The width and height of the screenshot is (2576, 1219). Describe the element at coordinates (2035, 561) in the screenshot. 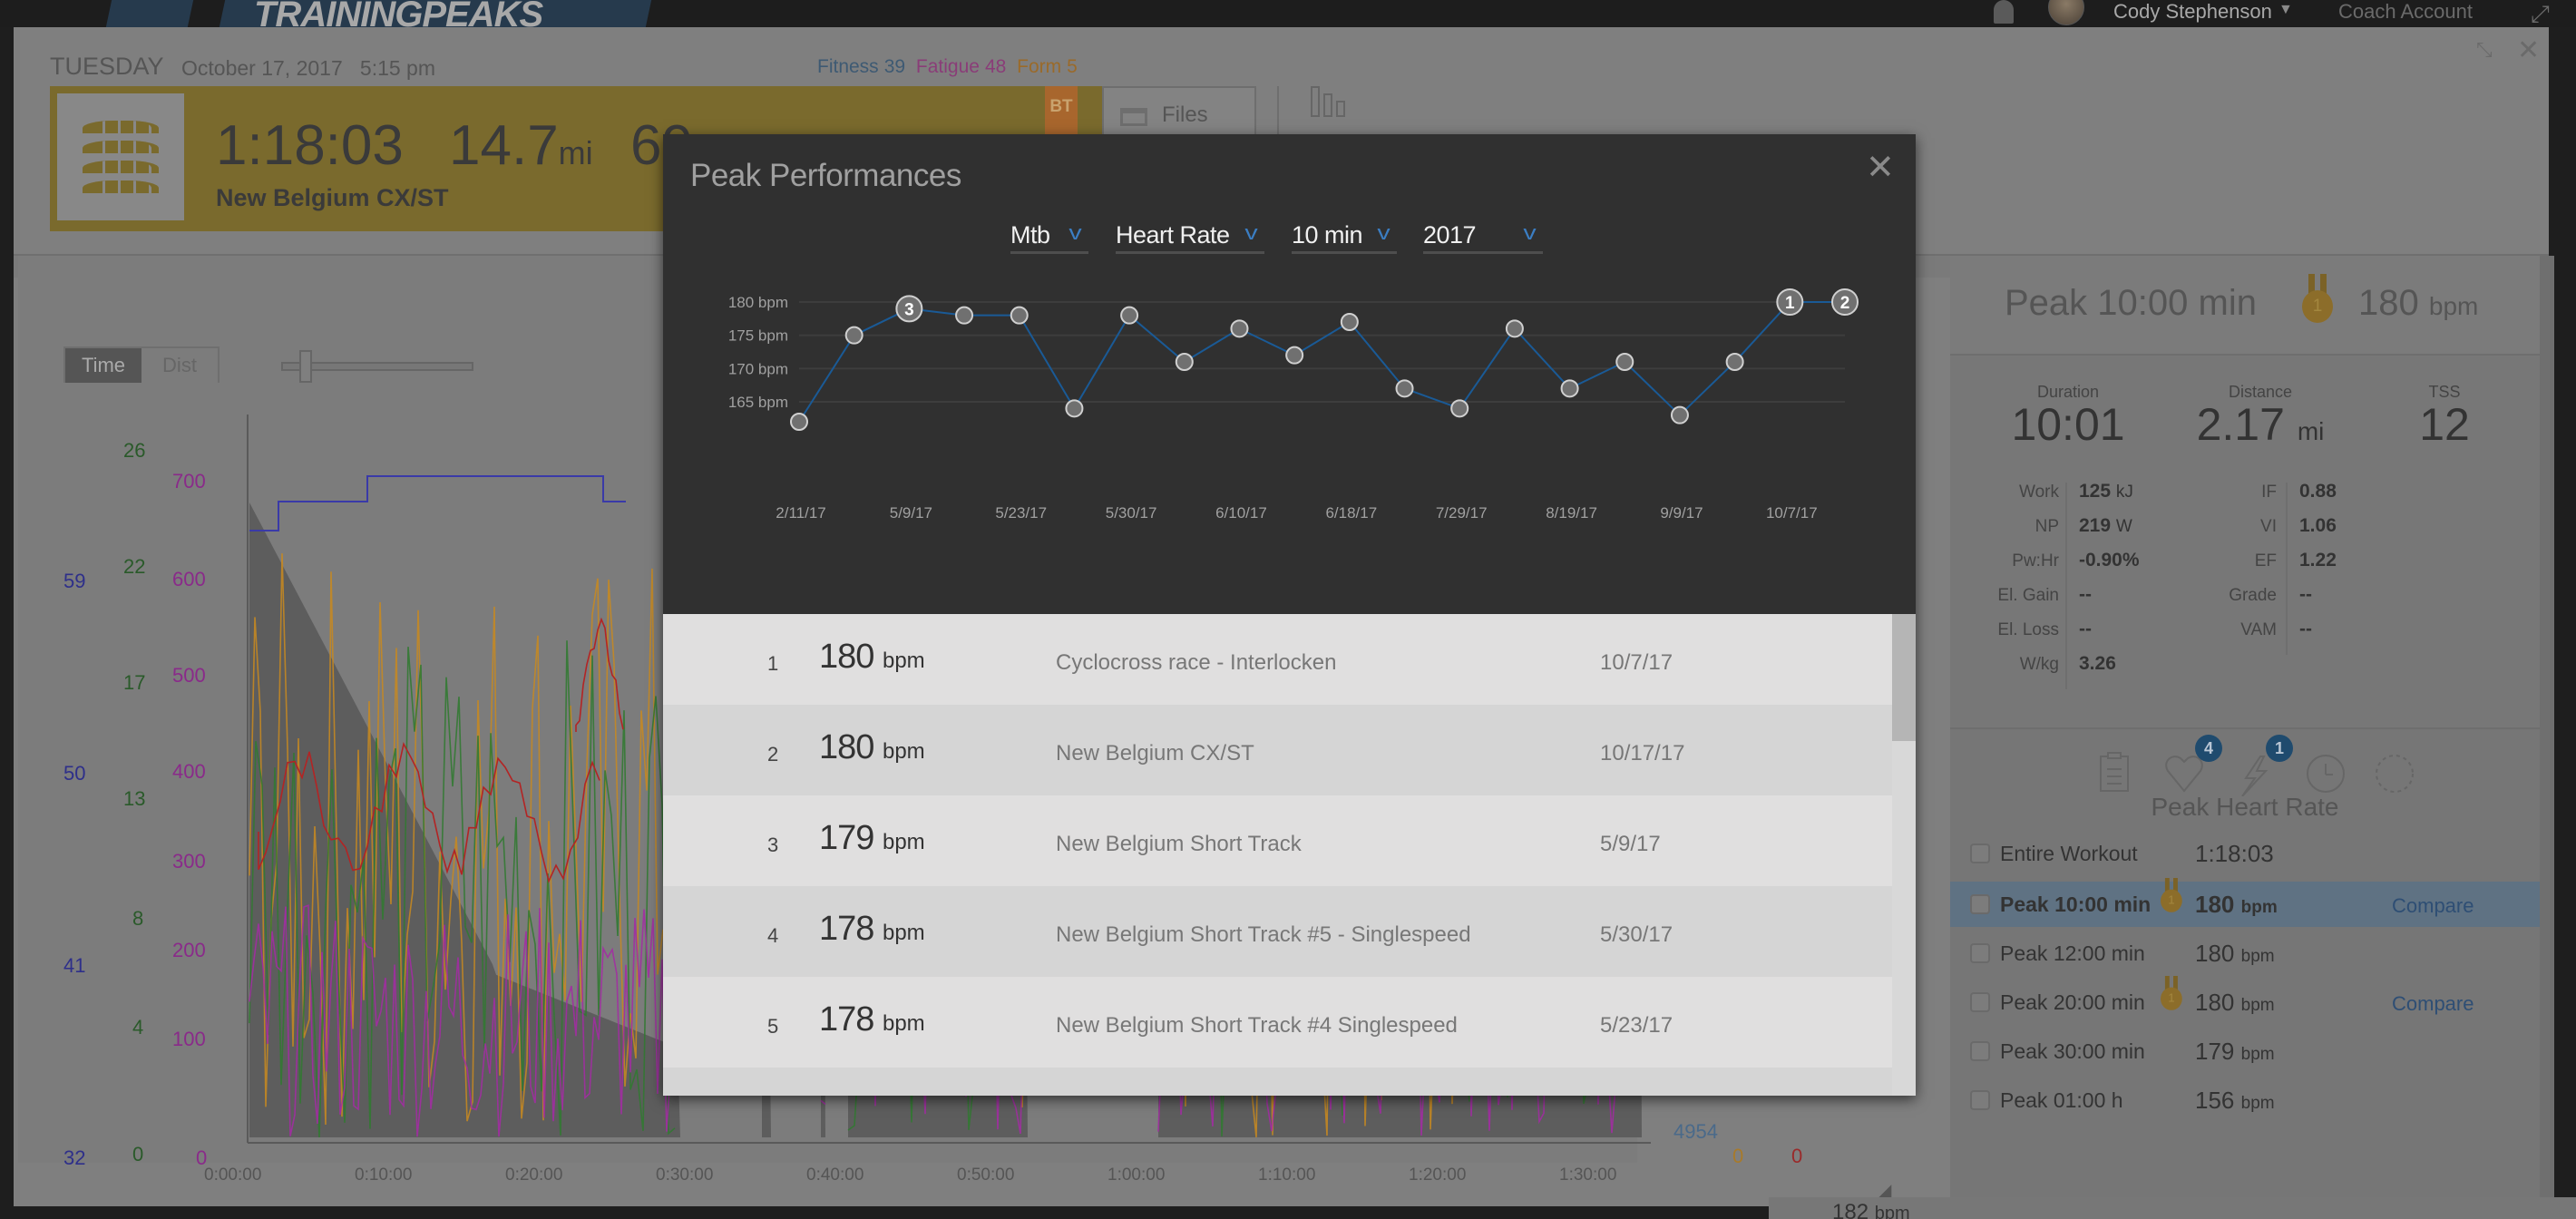

I see `stat-label: Pw:Hr` at that location.